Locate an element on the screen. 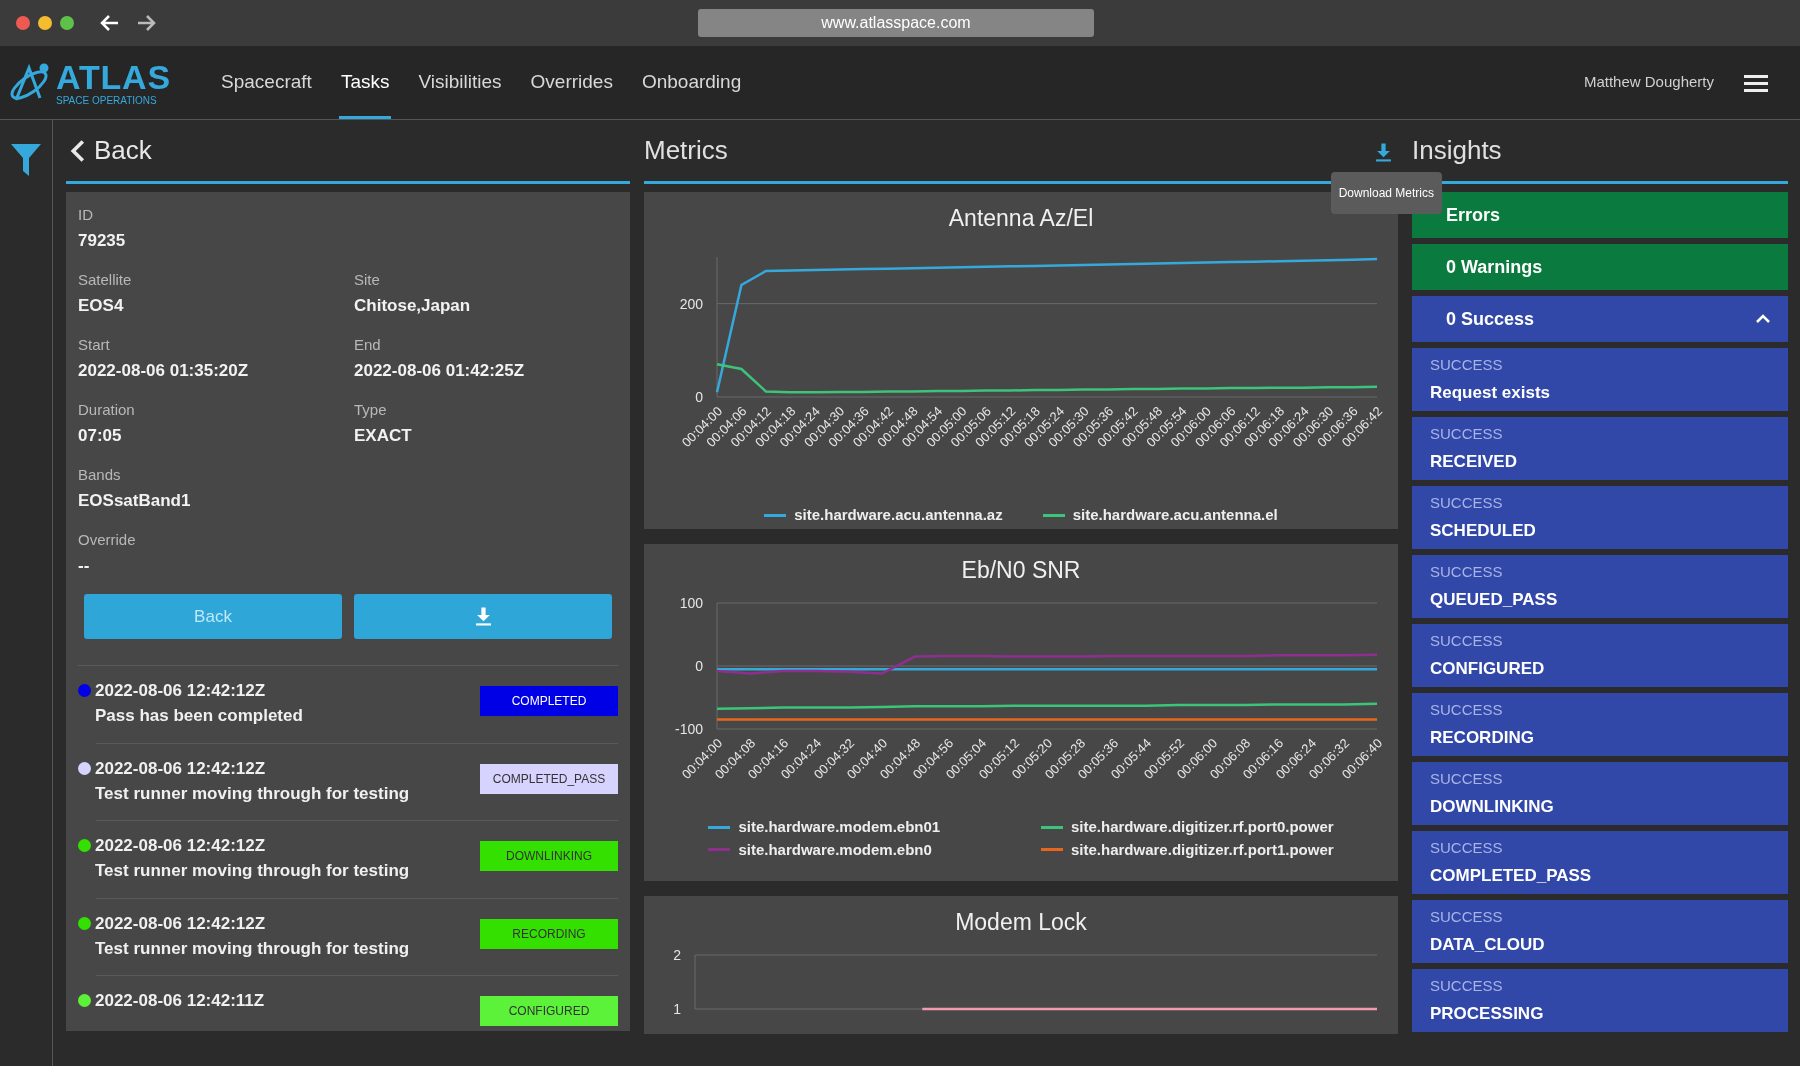  close-window-icon is located at coordinates (23, 23).